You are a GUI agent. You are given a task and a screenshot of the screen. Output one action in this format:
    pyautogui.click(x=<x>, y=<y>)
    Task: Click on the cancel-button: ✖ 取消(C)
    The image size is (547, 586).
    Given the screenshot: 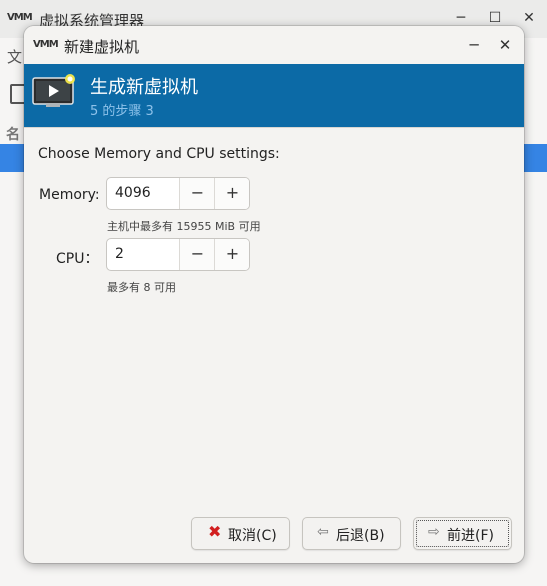 What is the action you would take?
    pyautogui.click(x=240, y=533)
    